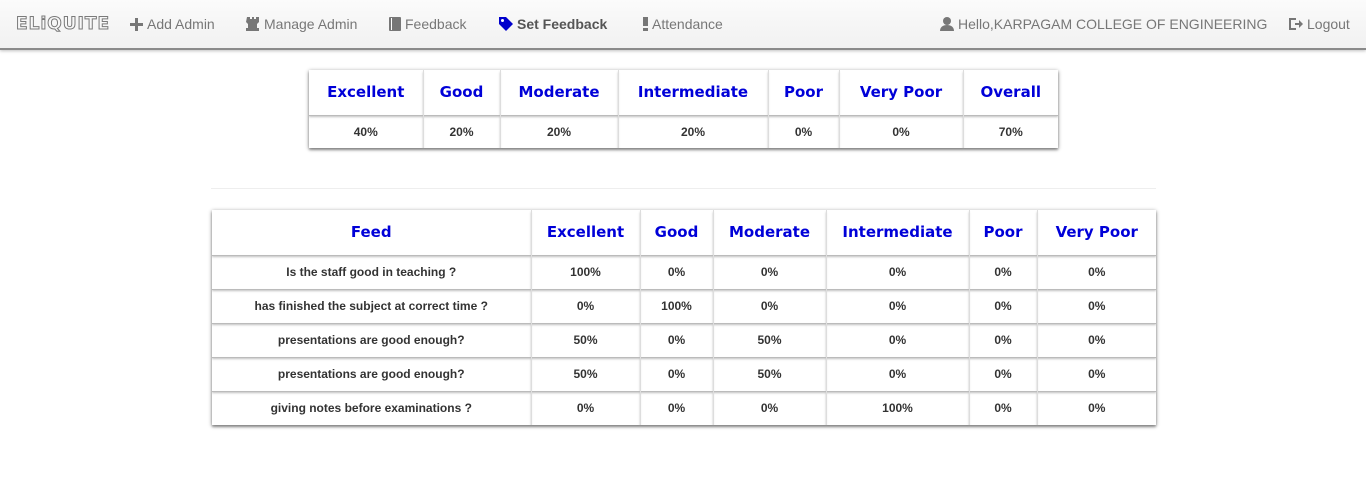 The height and width of the screenshot is (480, 1366). Describe the element at coordinates (462, 92) in the screenshot. I see `summary-header-good: Good` at that location.